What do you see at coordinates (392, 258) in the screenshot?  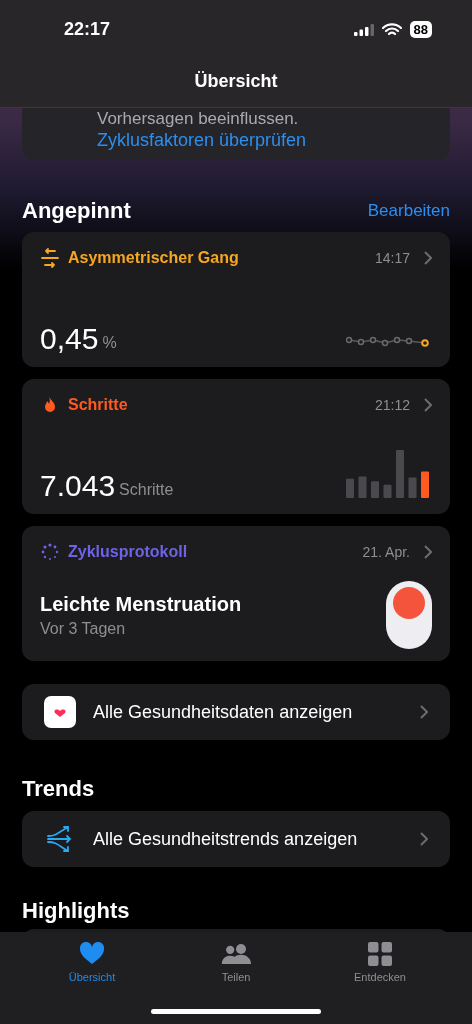 I see `card-time: 14:17` at bounding box center [392, 258].